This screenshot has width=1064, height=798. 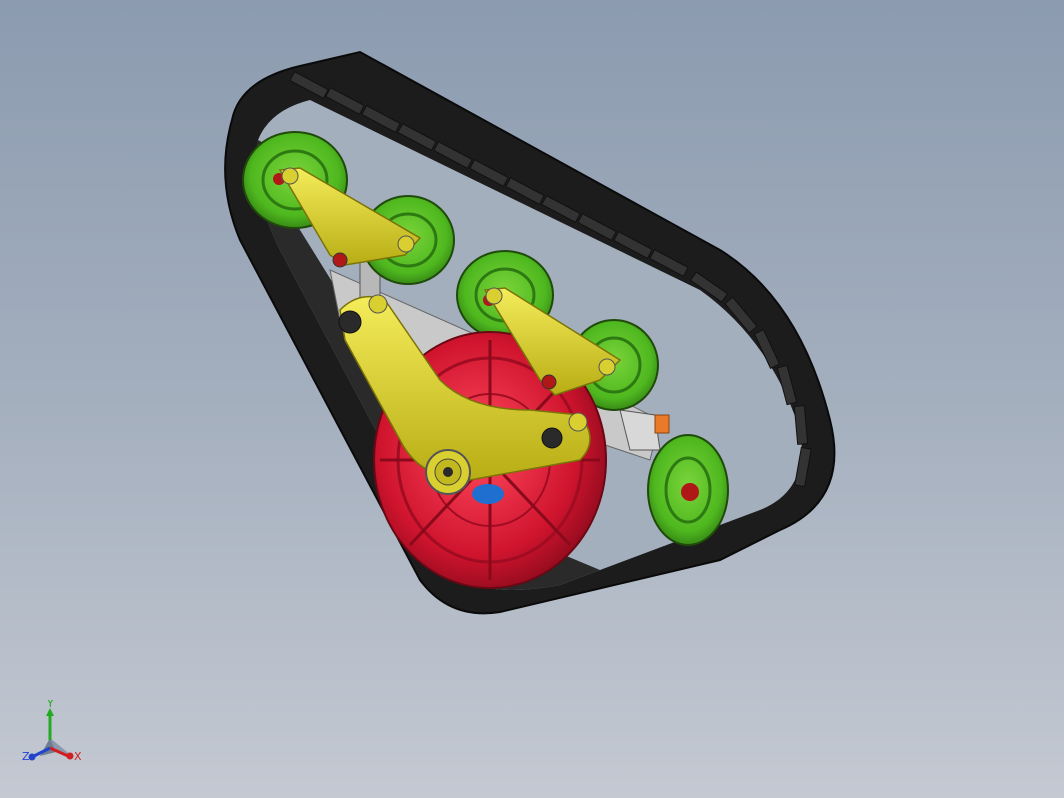 What do you see at coordinates (32, 757) in the screenshot?
I see `z-axis-arrowhead` at bounding box center [32, 757].